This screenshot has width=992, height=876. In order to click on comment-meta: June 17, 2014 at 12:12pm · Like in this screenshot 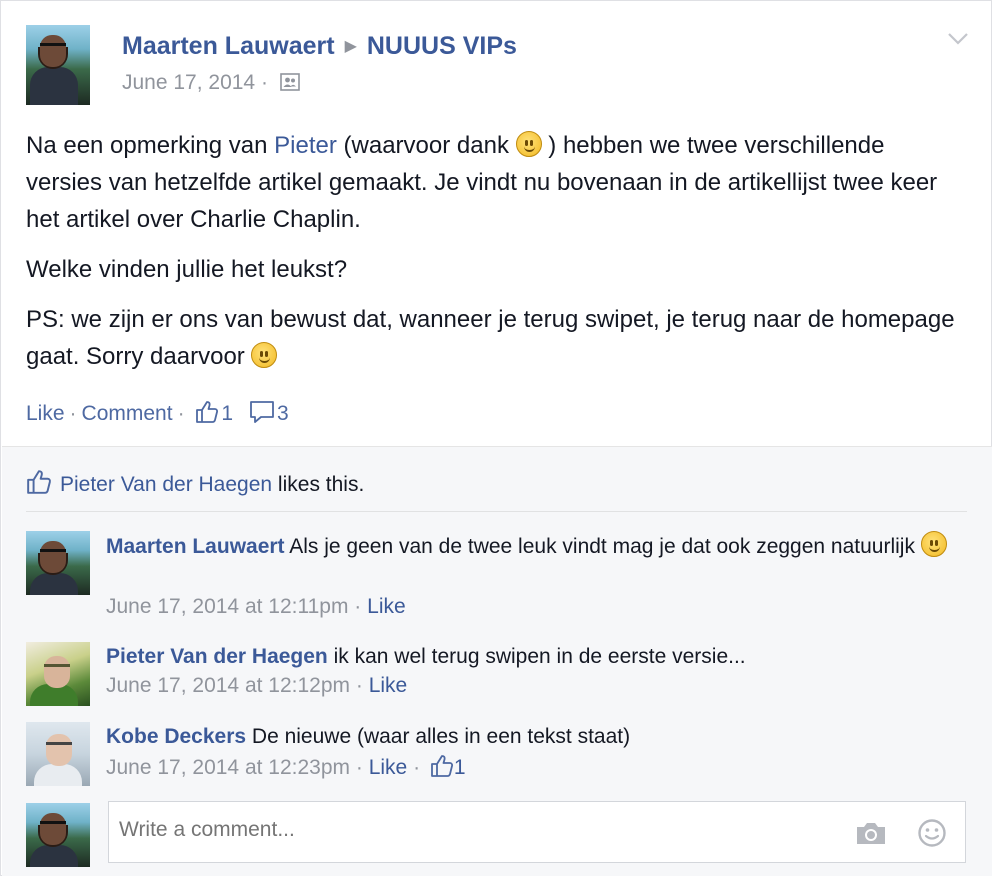, I will do `click(257, 685)`.